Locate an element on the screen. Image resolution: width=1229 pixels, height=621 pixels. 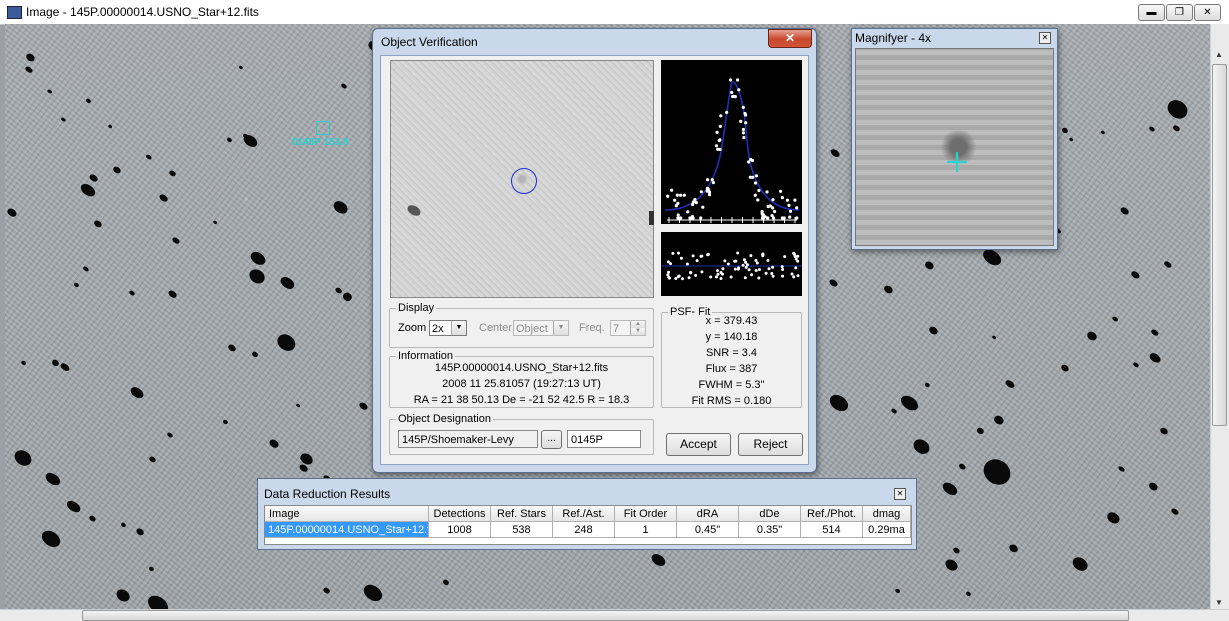
object-image is located at coordinates (522, 179).